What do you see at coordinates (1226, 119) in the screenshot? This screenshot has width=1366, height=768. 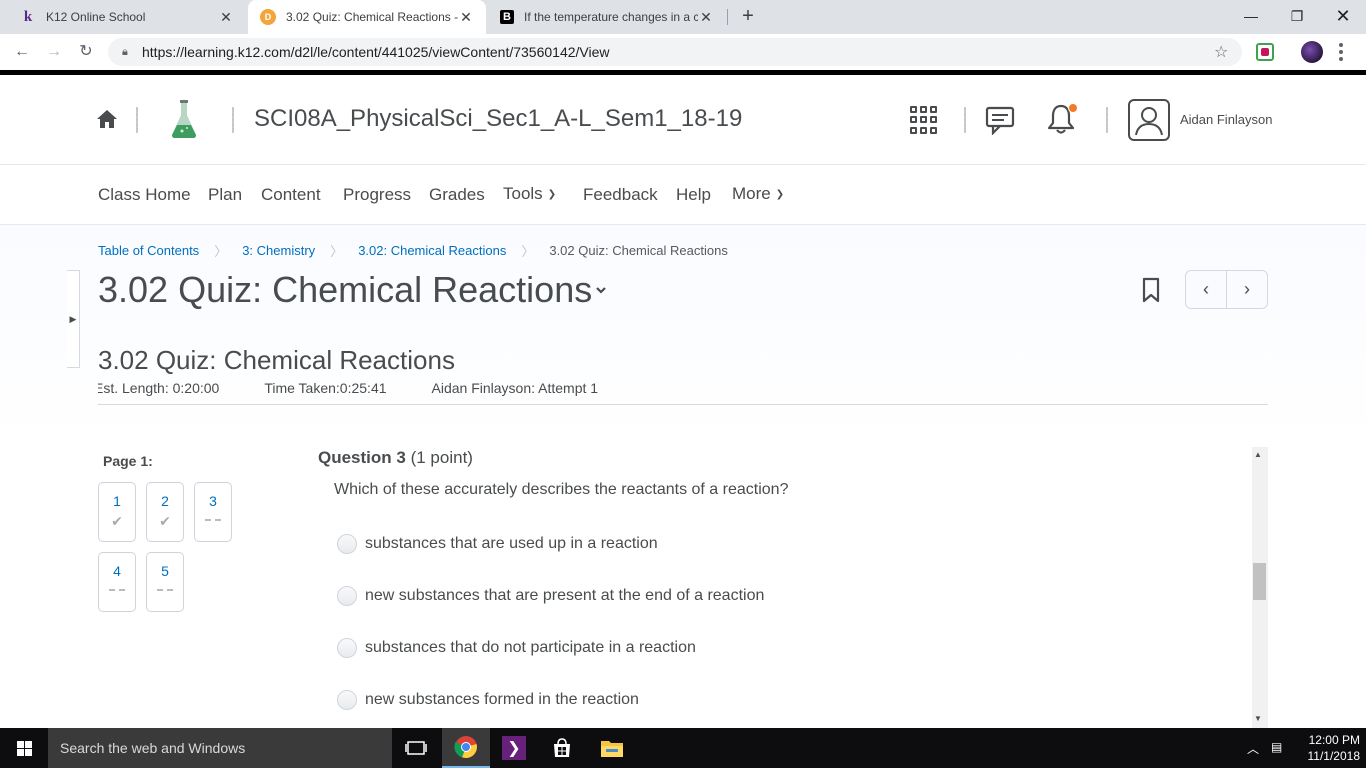 I see `user-name: Aidan Finlayson` at bounding box center [1226, 119].